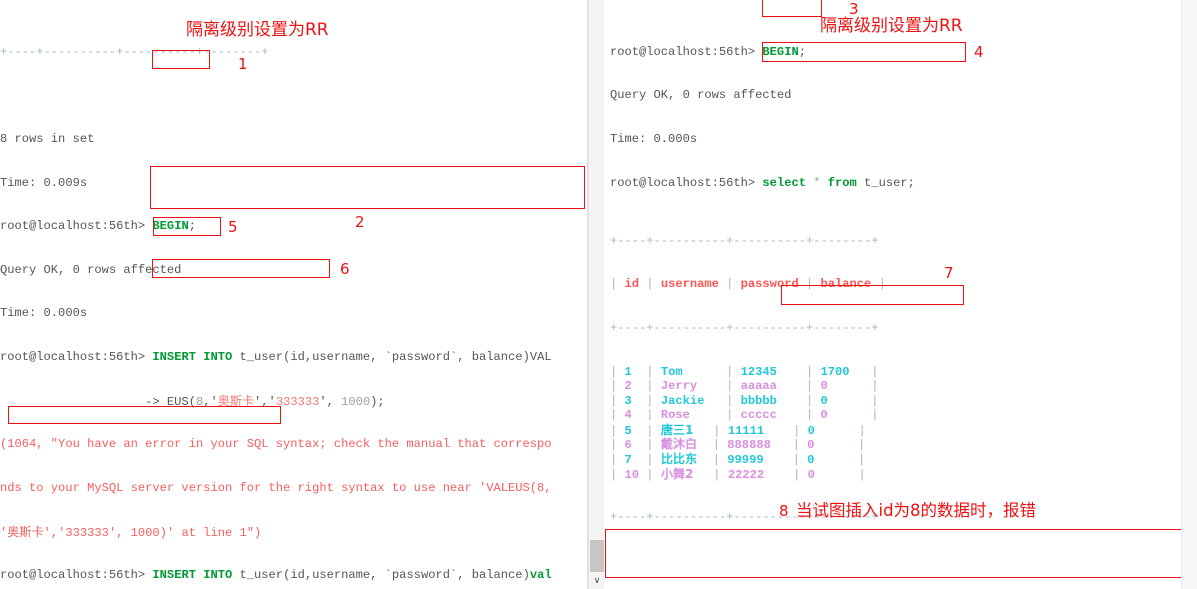 This screenshot has width=1197, height=589. What do you see at coordinates (597, 556) in the screenshot?
I see `scrollbar-thumb-left` at bounding box center [597, 556].